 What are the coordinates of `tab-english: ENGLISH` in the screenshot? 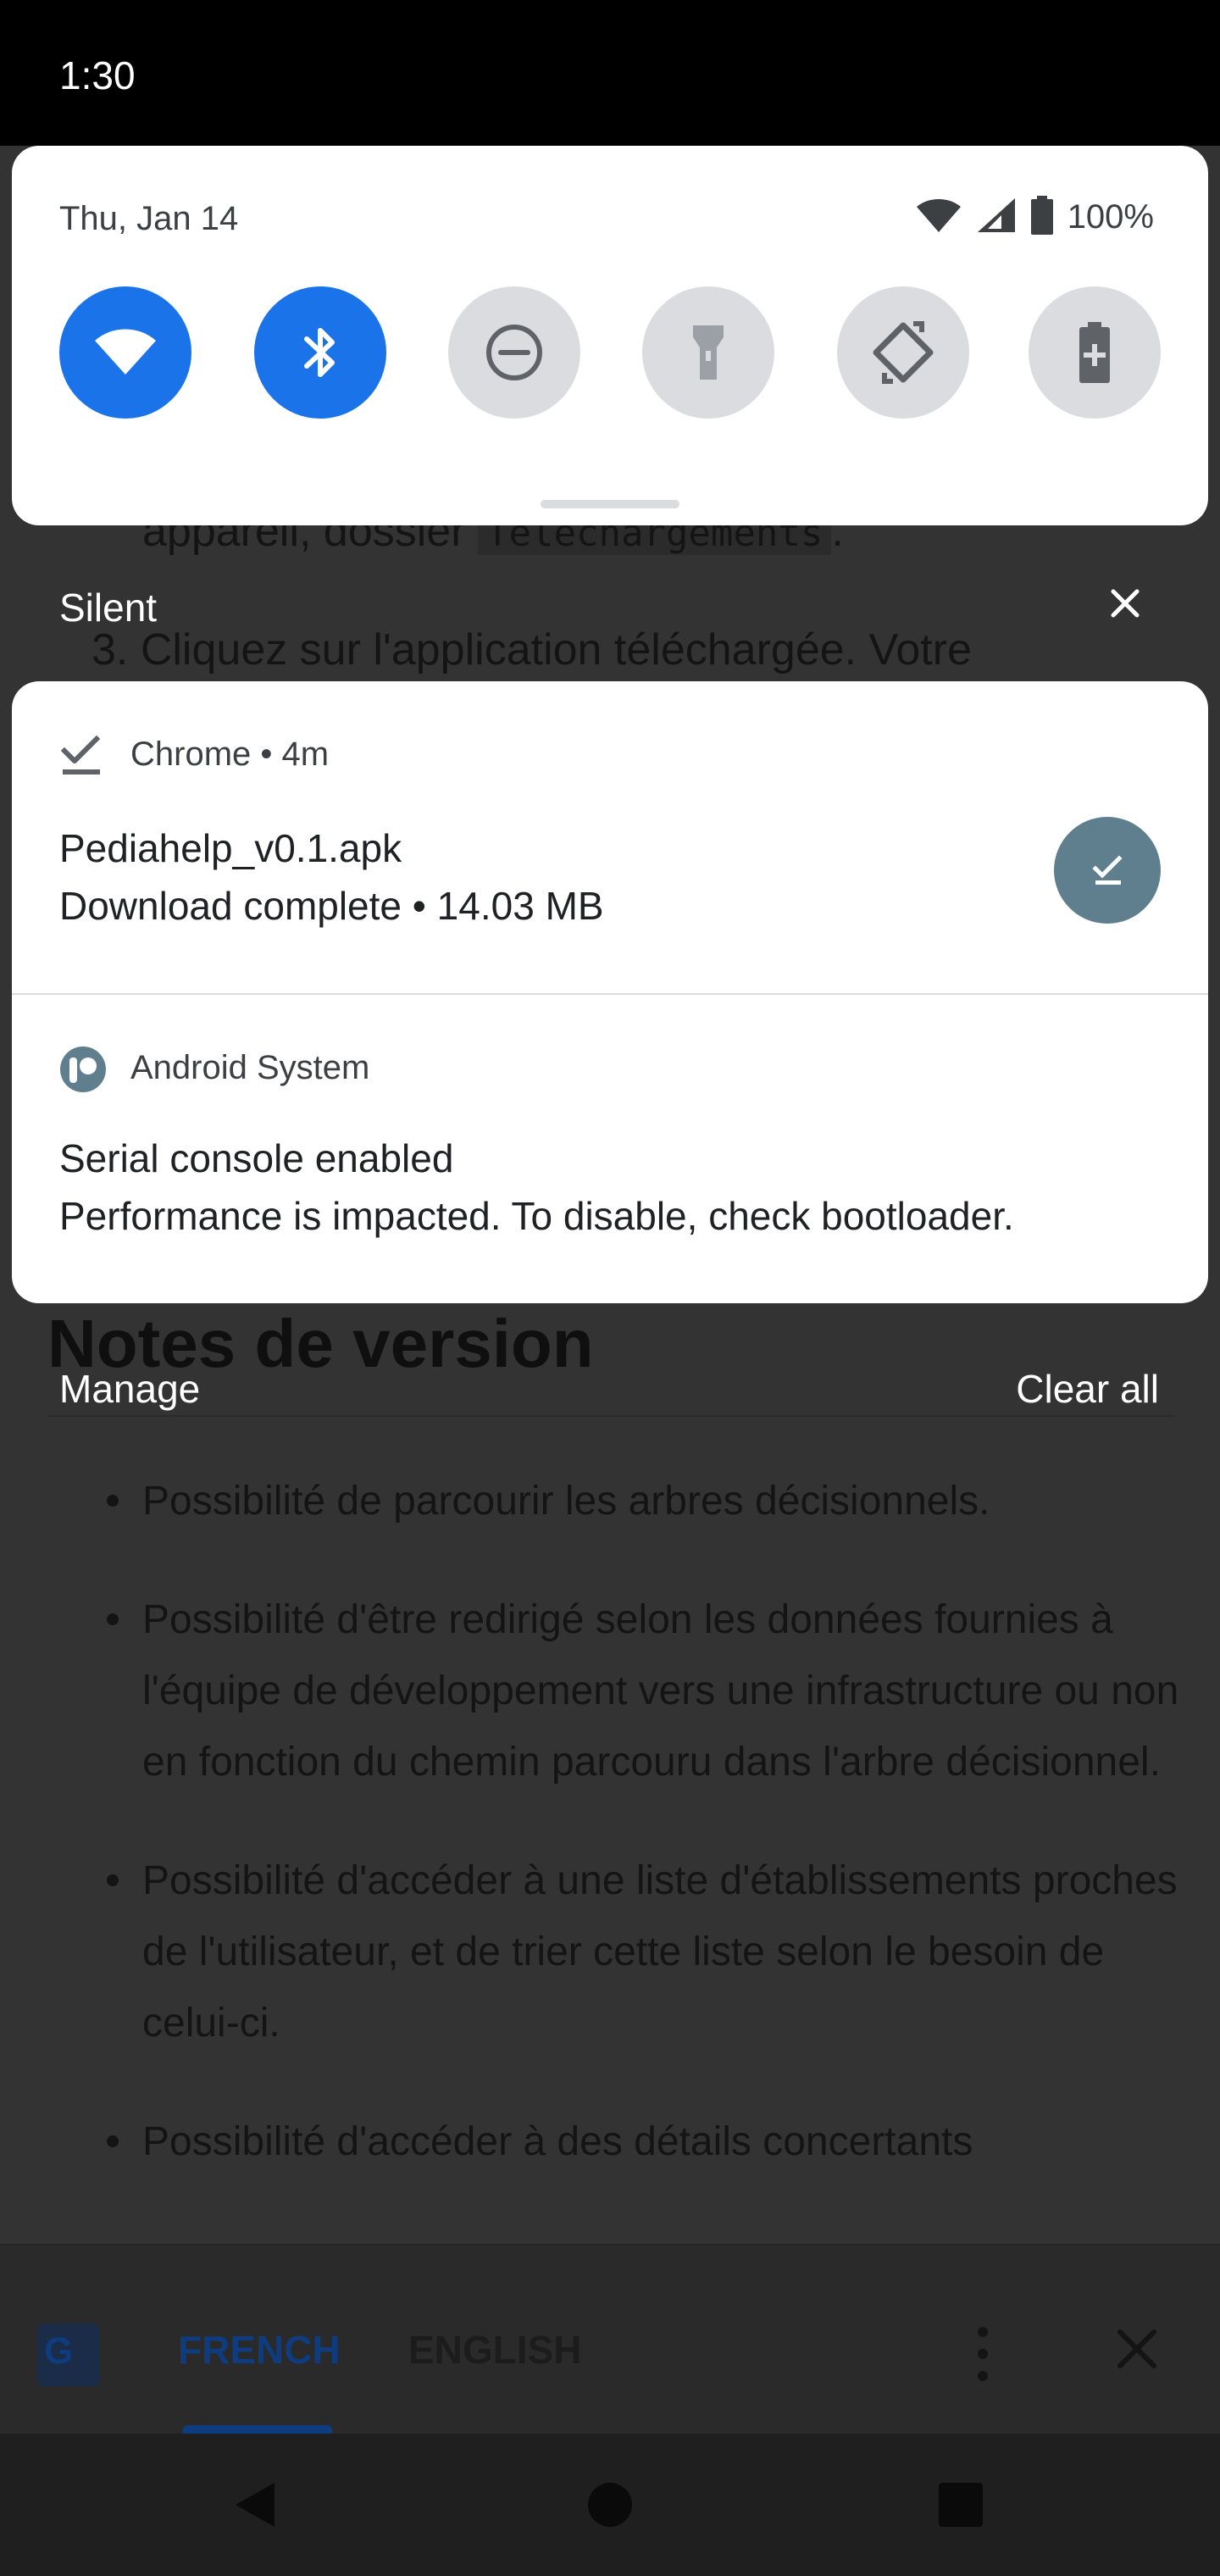 It's located at (494, 2350).